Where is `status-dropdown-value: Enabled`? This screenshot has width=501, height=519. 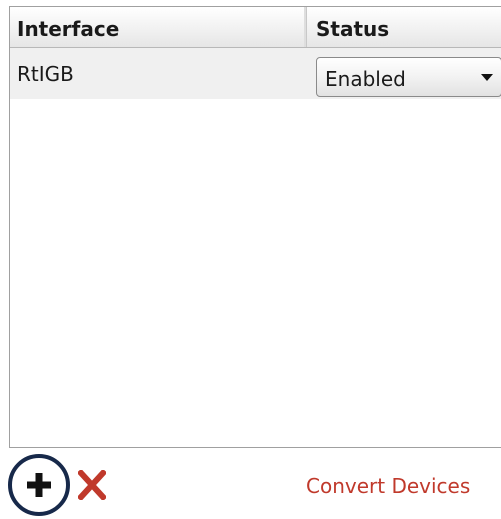 status-dropdown-value: Enabled is located at coordinates (365, 79).